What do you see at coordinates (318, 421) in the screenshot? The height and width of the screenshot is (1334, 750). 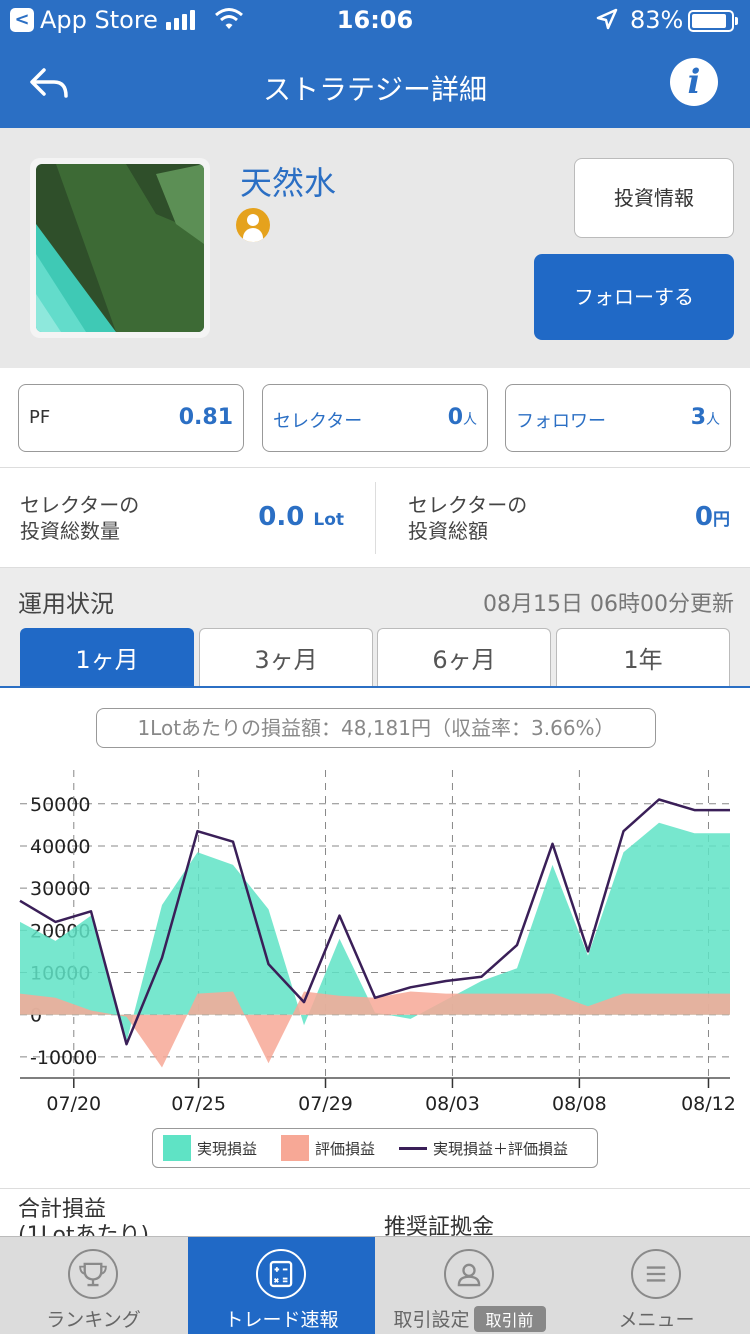 I see `stat-label: セレクター` at bounding box center [318, 421].